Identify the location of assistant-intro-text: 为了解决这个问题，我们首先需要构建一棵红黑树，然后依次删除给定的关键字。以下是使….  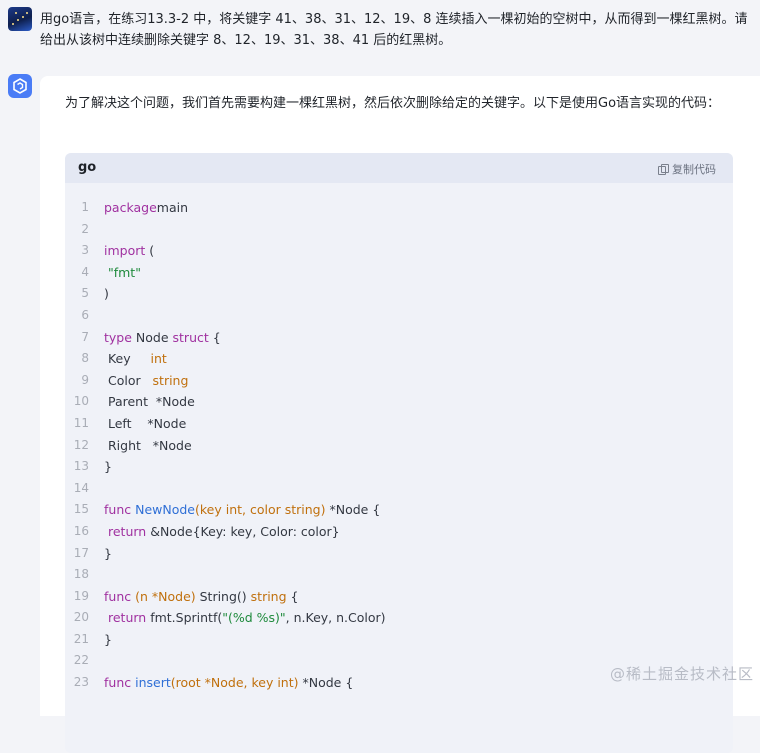
(393, 103).